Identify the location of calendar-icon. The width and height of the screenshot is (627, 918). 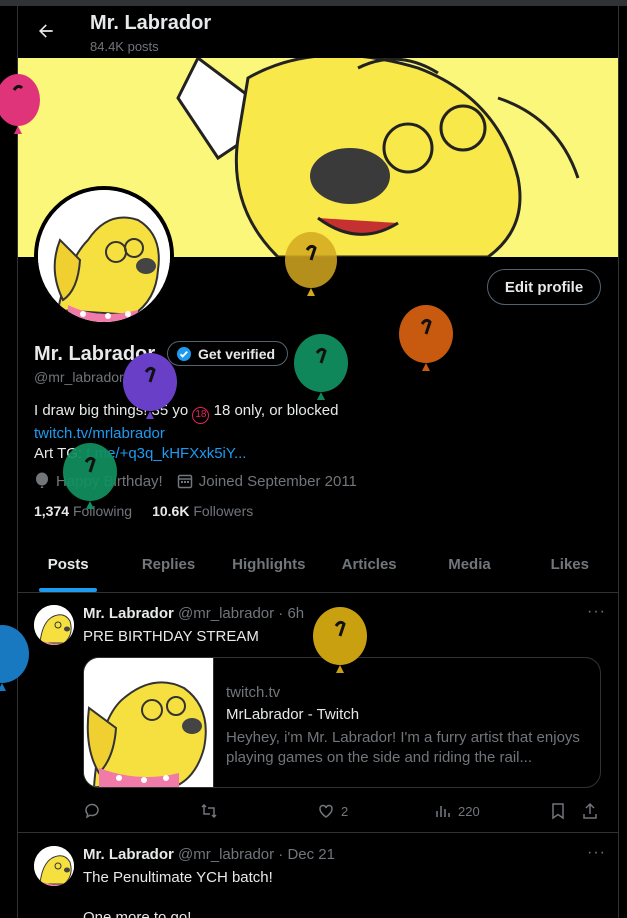
(184, 481).